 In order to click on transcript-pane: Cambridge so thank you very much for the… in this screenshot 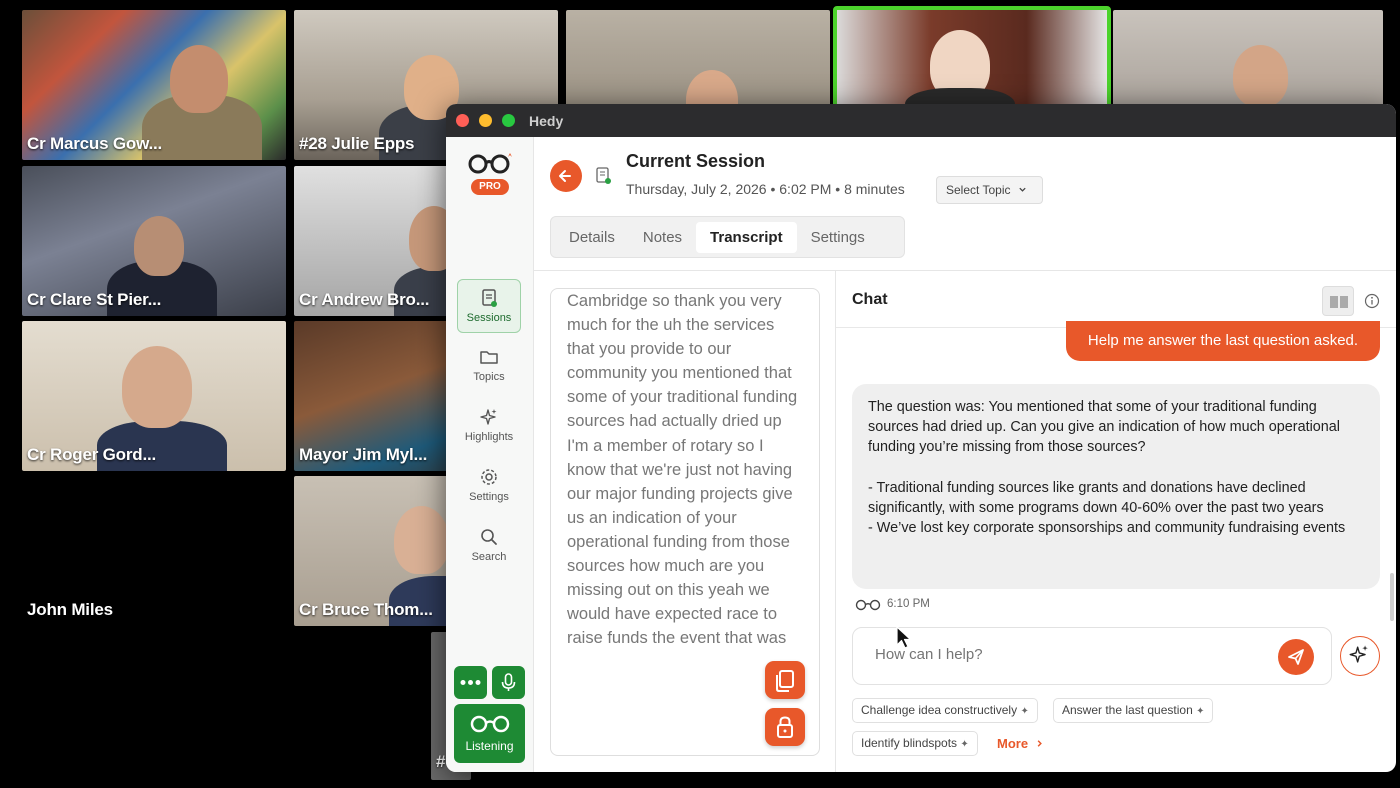, I will do `click(685, 521)`.